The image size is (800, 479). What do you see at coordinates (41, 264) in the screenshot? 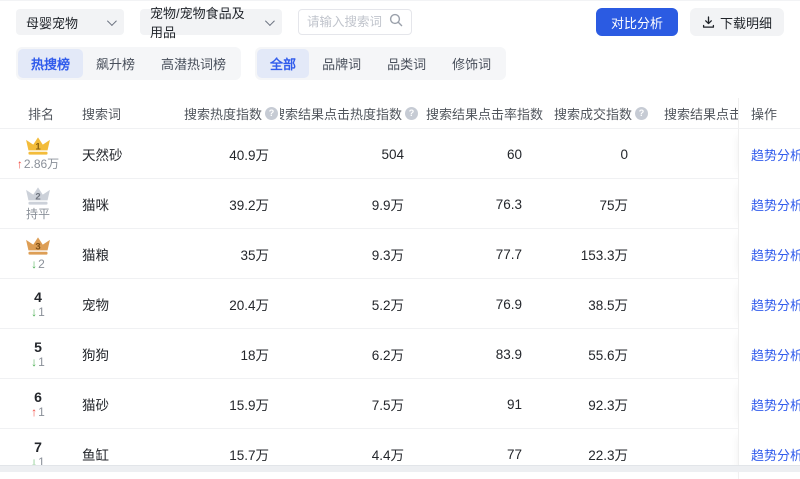
I see `rank-change-value: 2` at bounding box center [41, 264].